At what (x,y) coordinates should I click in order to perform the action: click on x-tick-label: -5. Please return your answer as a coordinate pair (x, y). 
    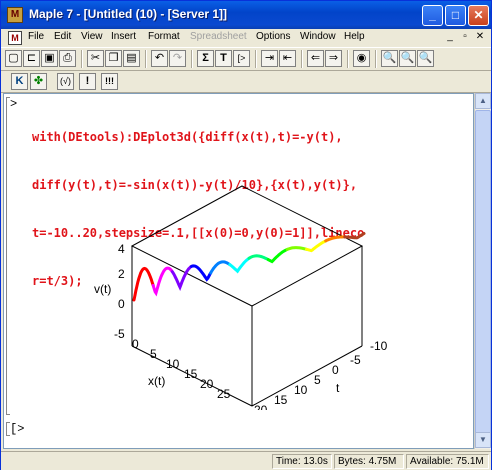
    Looking at the image, I should click on (119, 334).